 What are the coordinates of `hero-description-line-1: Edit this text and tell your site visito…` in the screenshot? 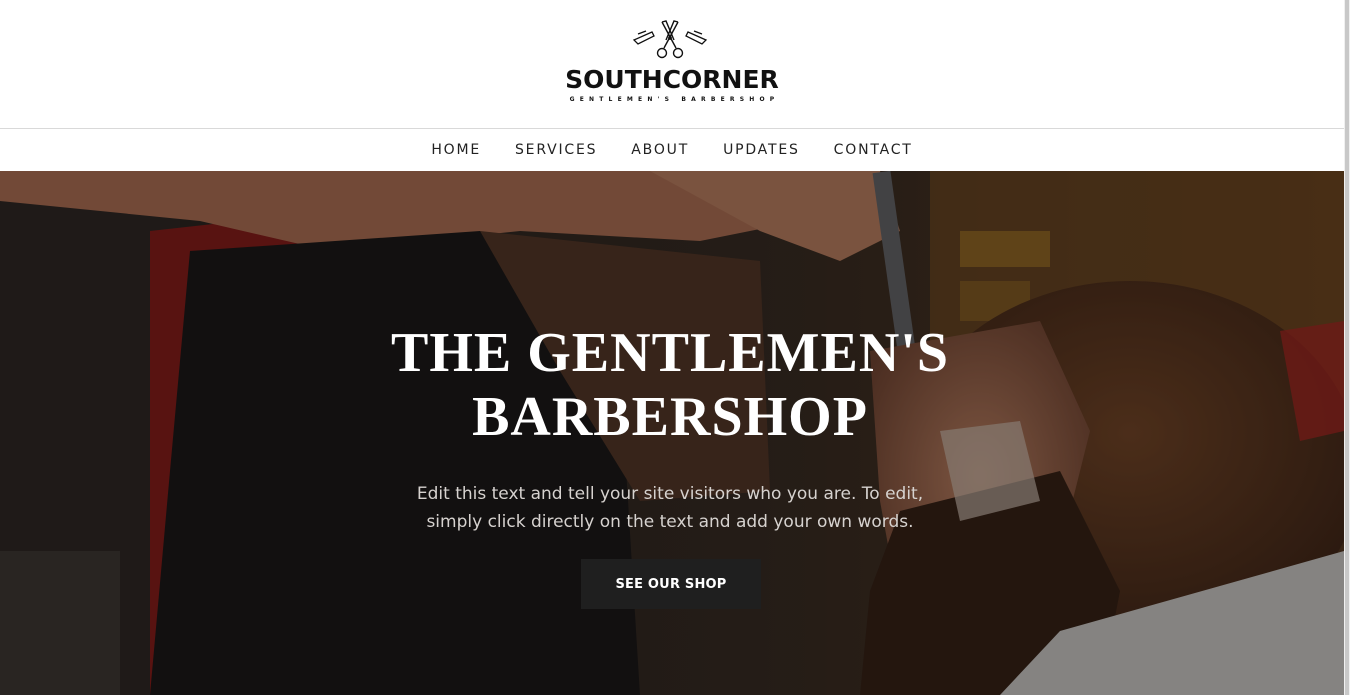 It's located at (670, 494).